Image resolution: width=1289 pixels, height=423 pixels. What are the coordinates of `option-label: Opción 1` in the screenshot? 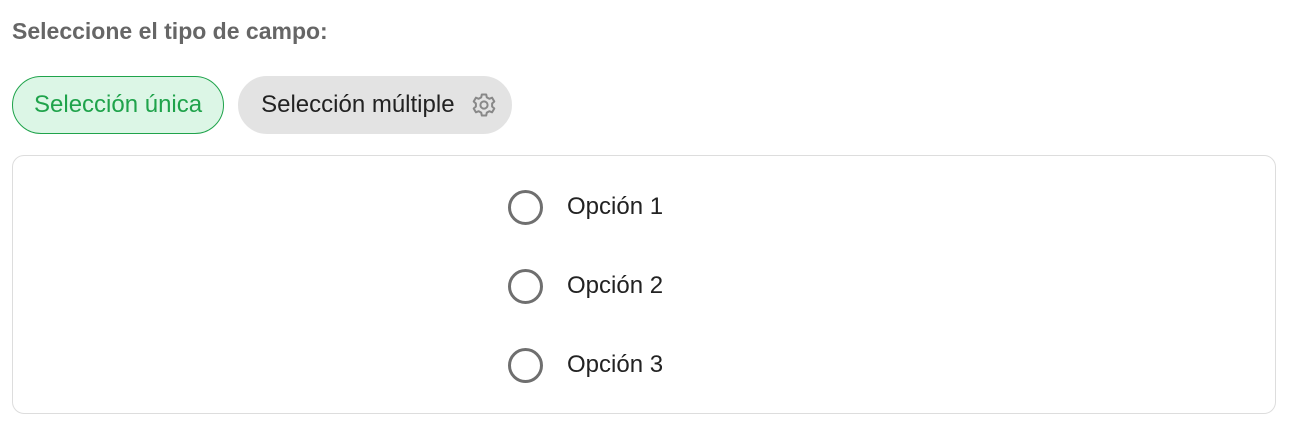 It's located at (615, 206).